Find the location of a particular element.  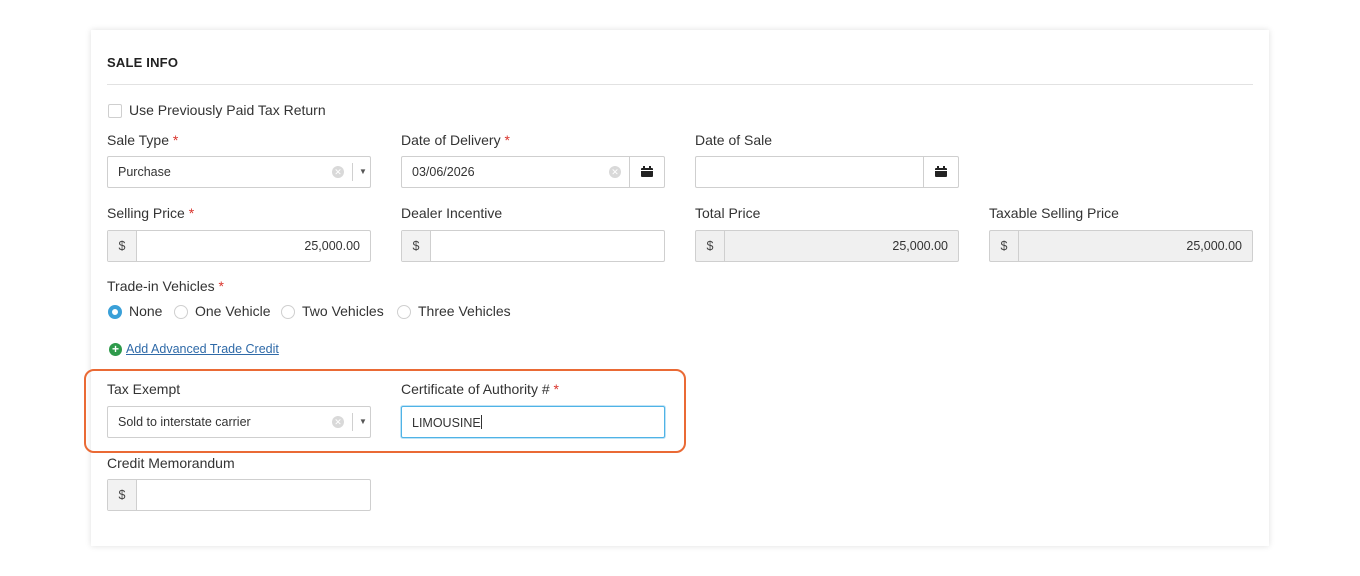

taxable-selling-price-input: $ 25,000.00 is located at coordinates (1121, 246).